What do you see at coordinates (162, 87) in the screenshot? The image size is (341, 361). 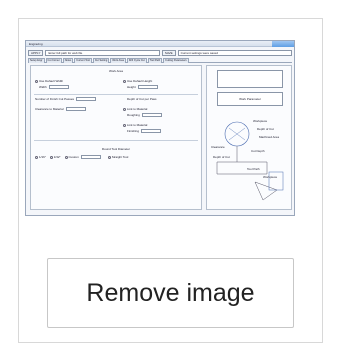 I see `height-row: Height` at bounding box center [162, 87].